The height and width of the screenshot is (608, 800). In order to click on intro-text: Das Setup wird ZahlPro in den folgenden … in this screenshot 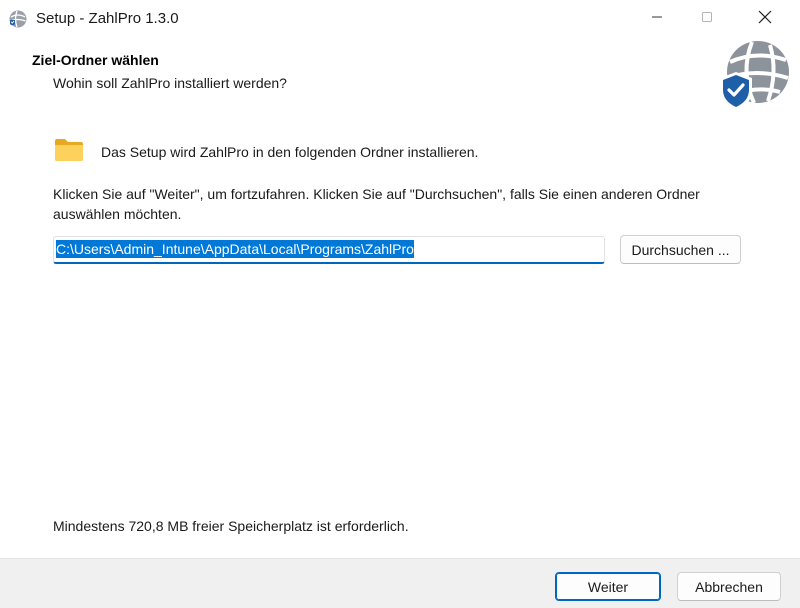, I will do `click(290, 152)`.